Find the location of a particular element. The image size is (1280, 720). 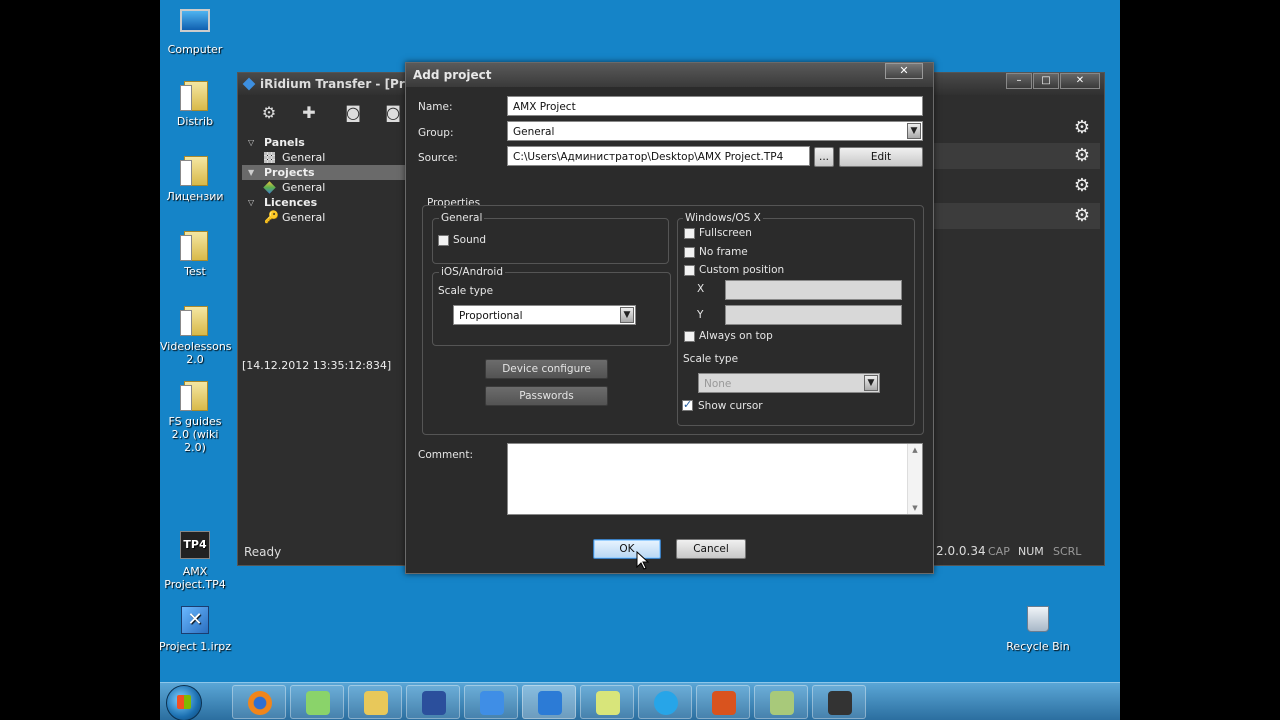

tree-item-licences-general: 🔑 General is located at coordinates (324, 217).